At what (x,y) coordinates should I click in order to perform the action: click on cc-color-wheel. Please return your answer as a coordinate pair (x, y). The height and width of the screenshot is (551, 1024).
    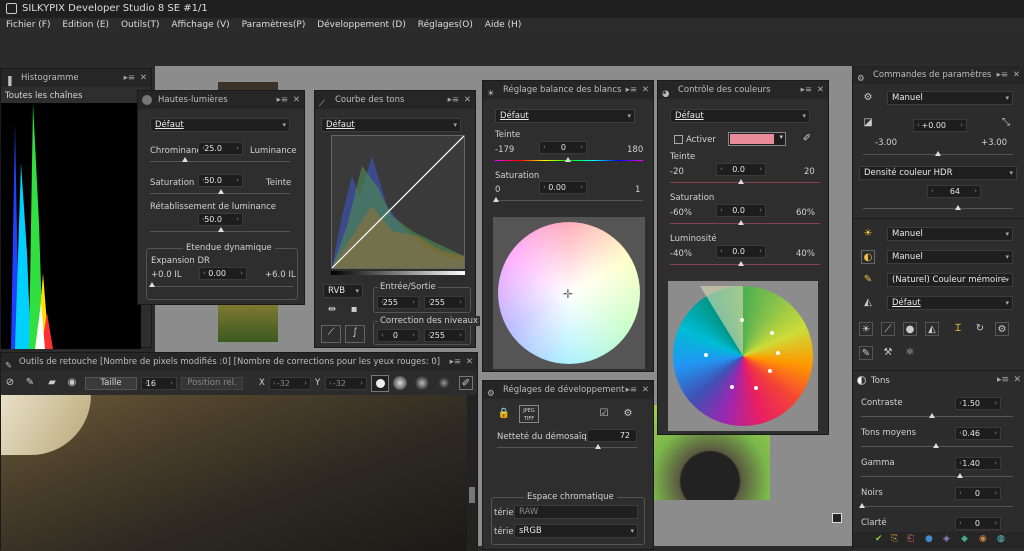
    Looking at the image, I should click on (743, 356).